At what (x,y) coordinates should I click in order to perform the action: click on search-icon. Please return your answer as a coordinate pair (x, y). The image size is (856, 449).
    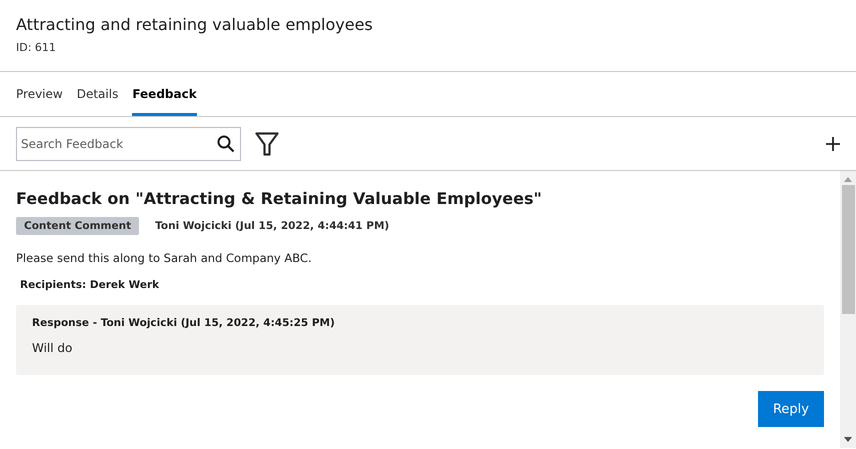
    Looking at the image, I should click on (226, 143).